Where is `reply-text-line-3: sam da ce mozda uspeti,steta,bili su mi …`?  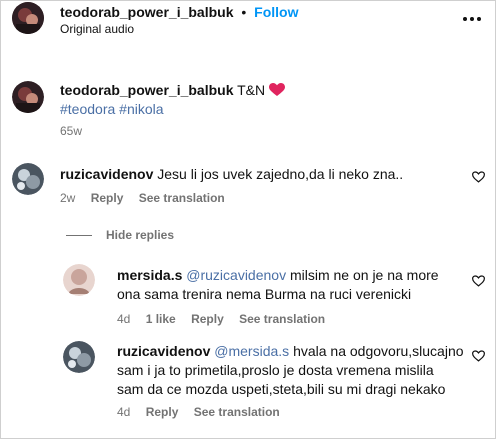 reply-text-line-3: sam da ce mozda uspeti,steta,bili su mi … is located at coordinates (281, 389).